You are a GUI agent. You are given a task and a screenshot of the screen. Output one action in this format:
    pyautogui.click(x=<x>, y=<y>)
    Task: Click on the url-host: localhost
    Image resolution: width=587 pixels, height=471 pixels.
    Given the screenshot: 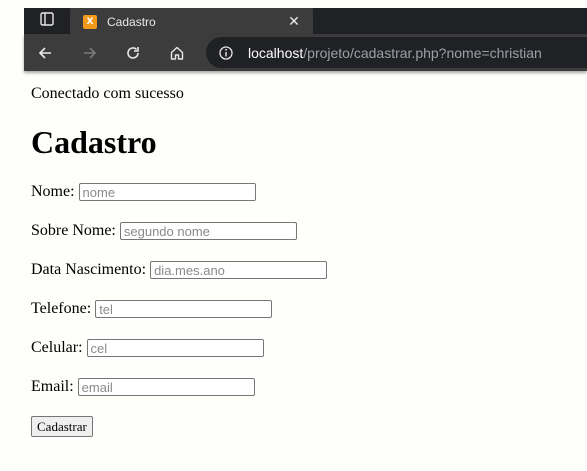 What is the action you would take?
    pyautogui.click(x=276, y=52)
    